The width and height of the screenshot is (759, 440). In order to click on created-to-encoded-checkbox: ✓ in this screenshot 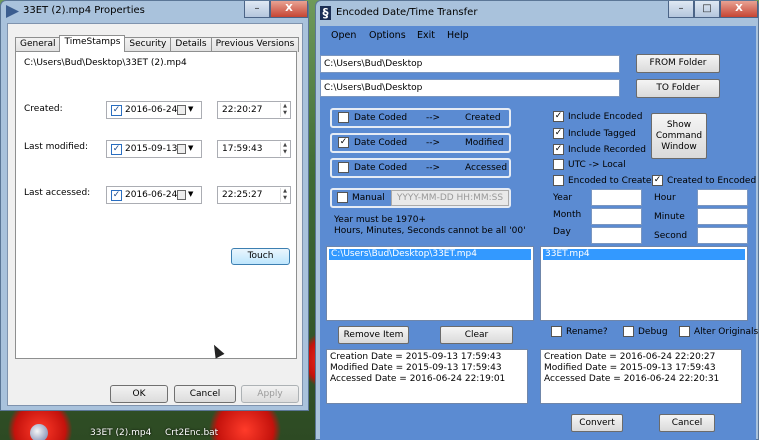, I will do `click(657, 180)`.